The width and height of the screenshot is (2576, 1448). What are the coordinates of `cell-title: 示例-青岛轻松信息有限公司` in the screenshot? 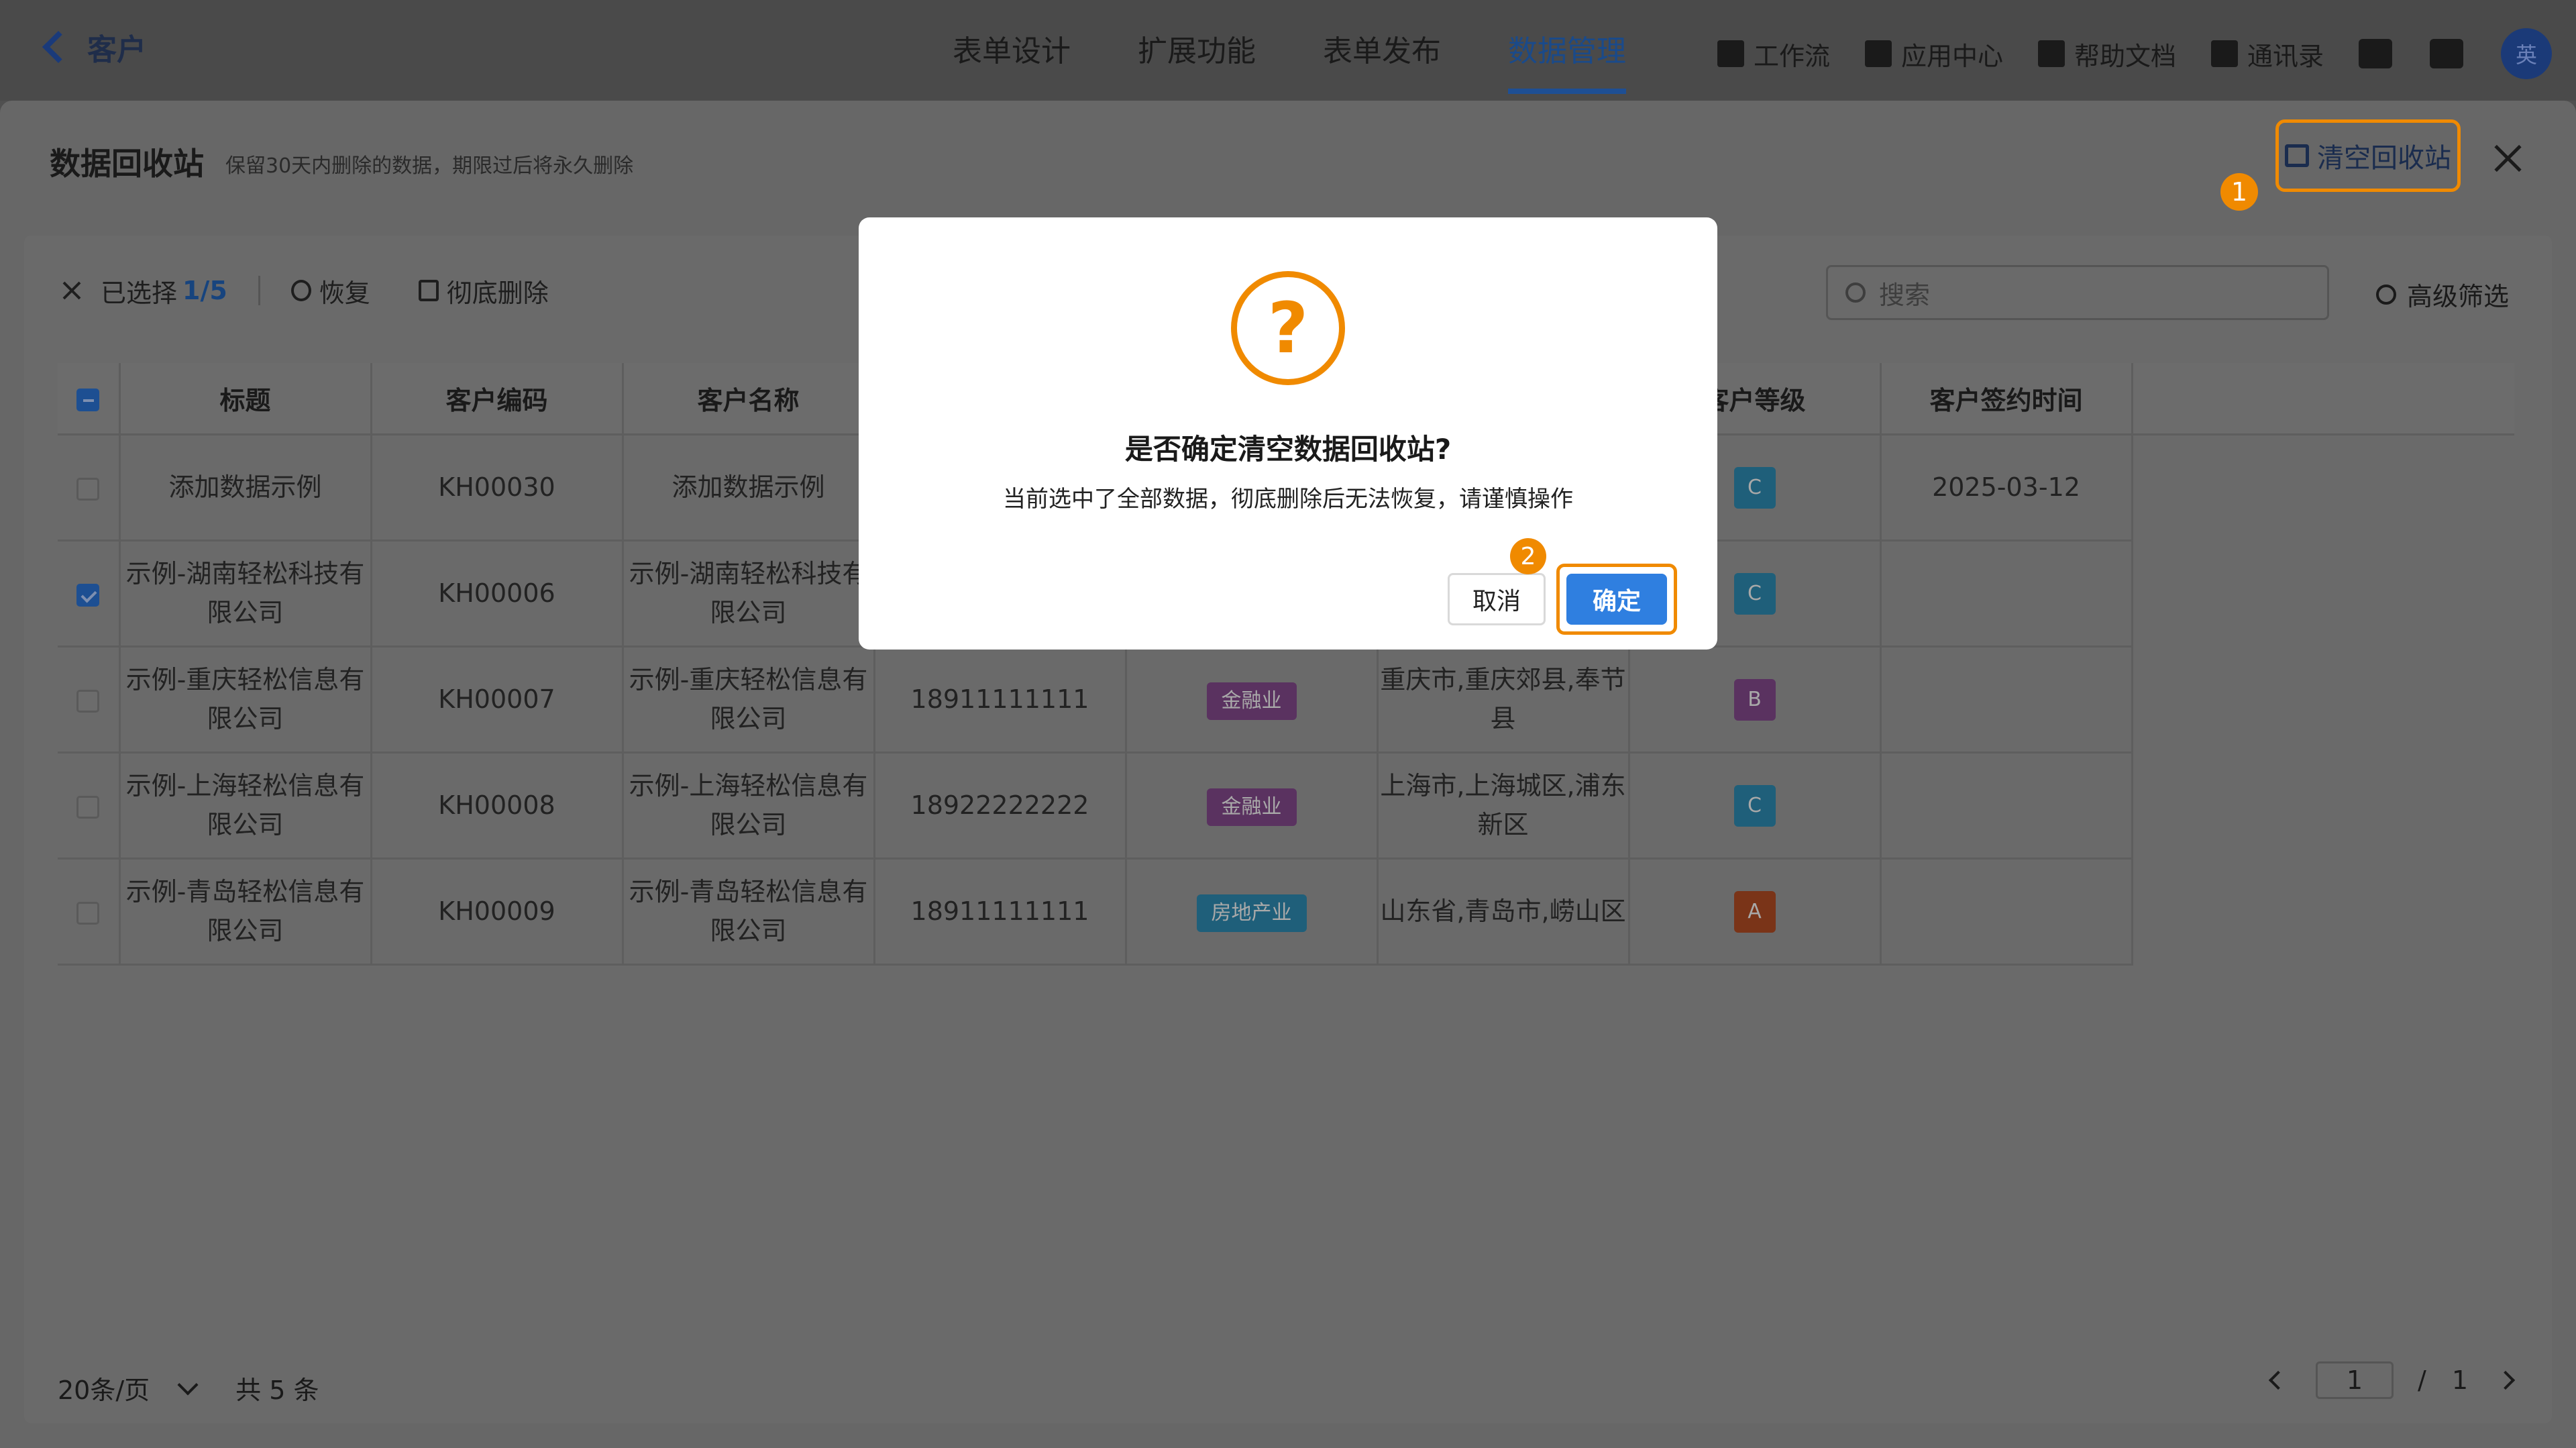 It's located at (245, 912).